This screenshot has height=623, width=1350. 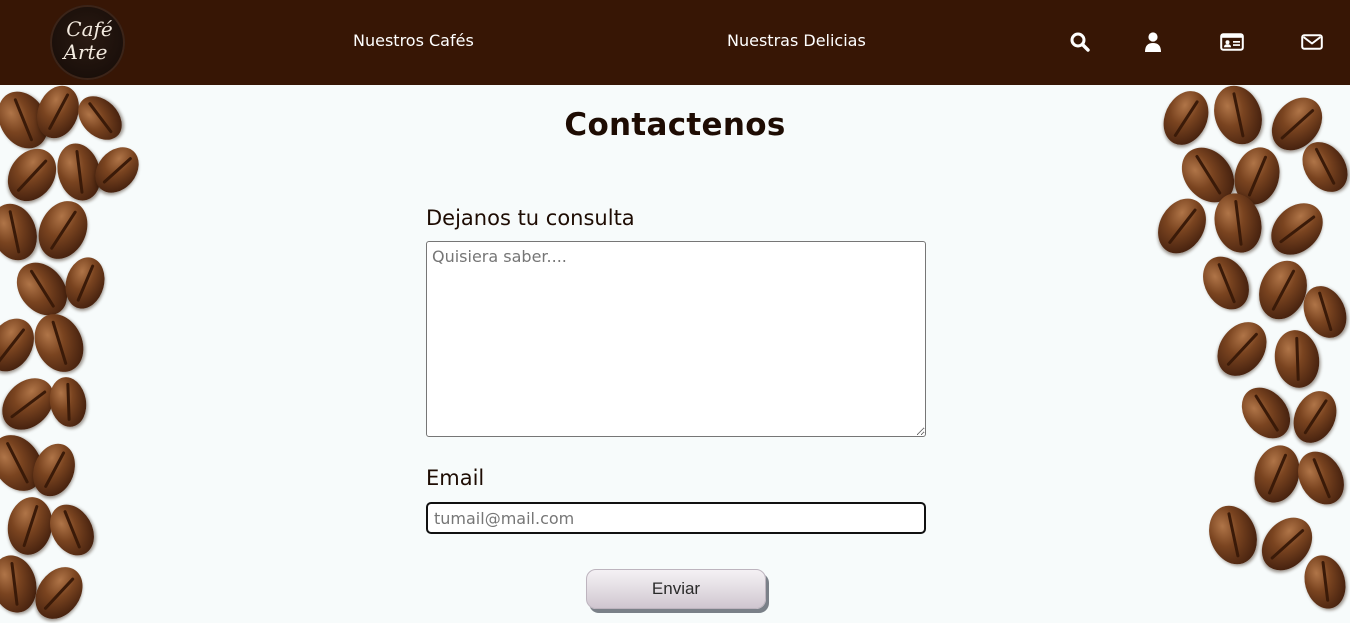 I want to click on enviar-button: Enviar, so click(x=676, y=589).